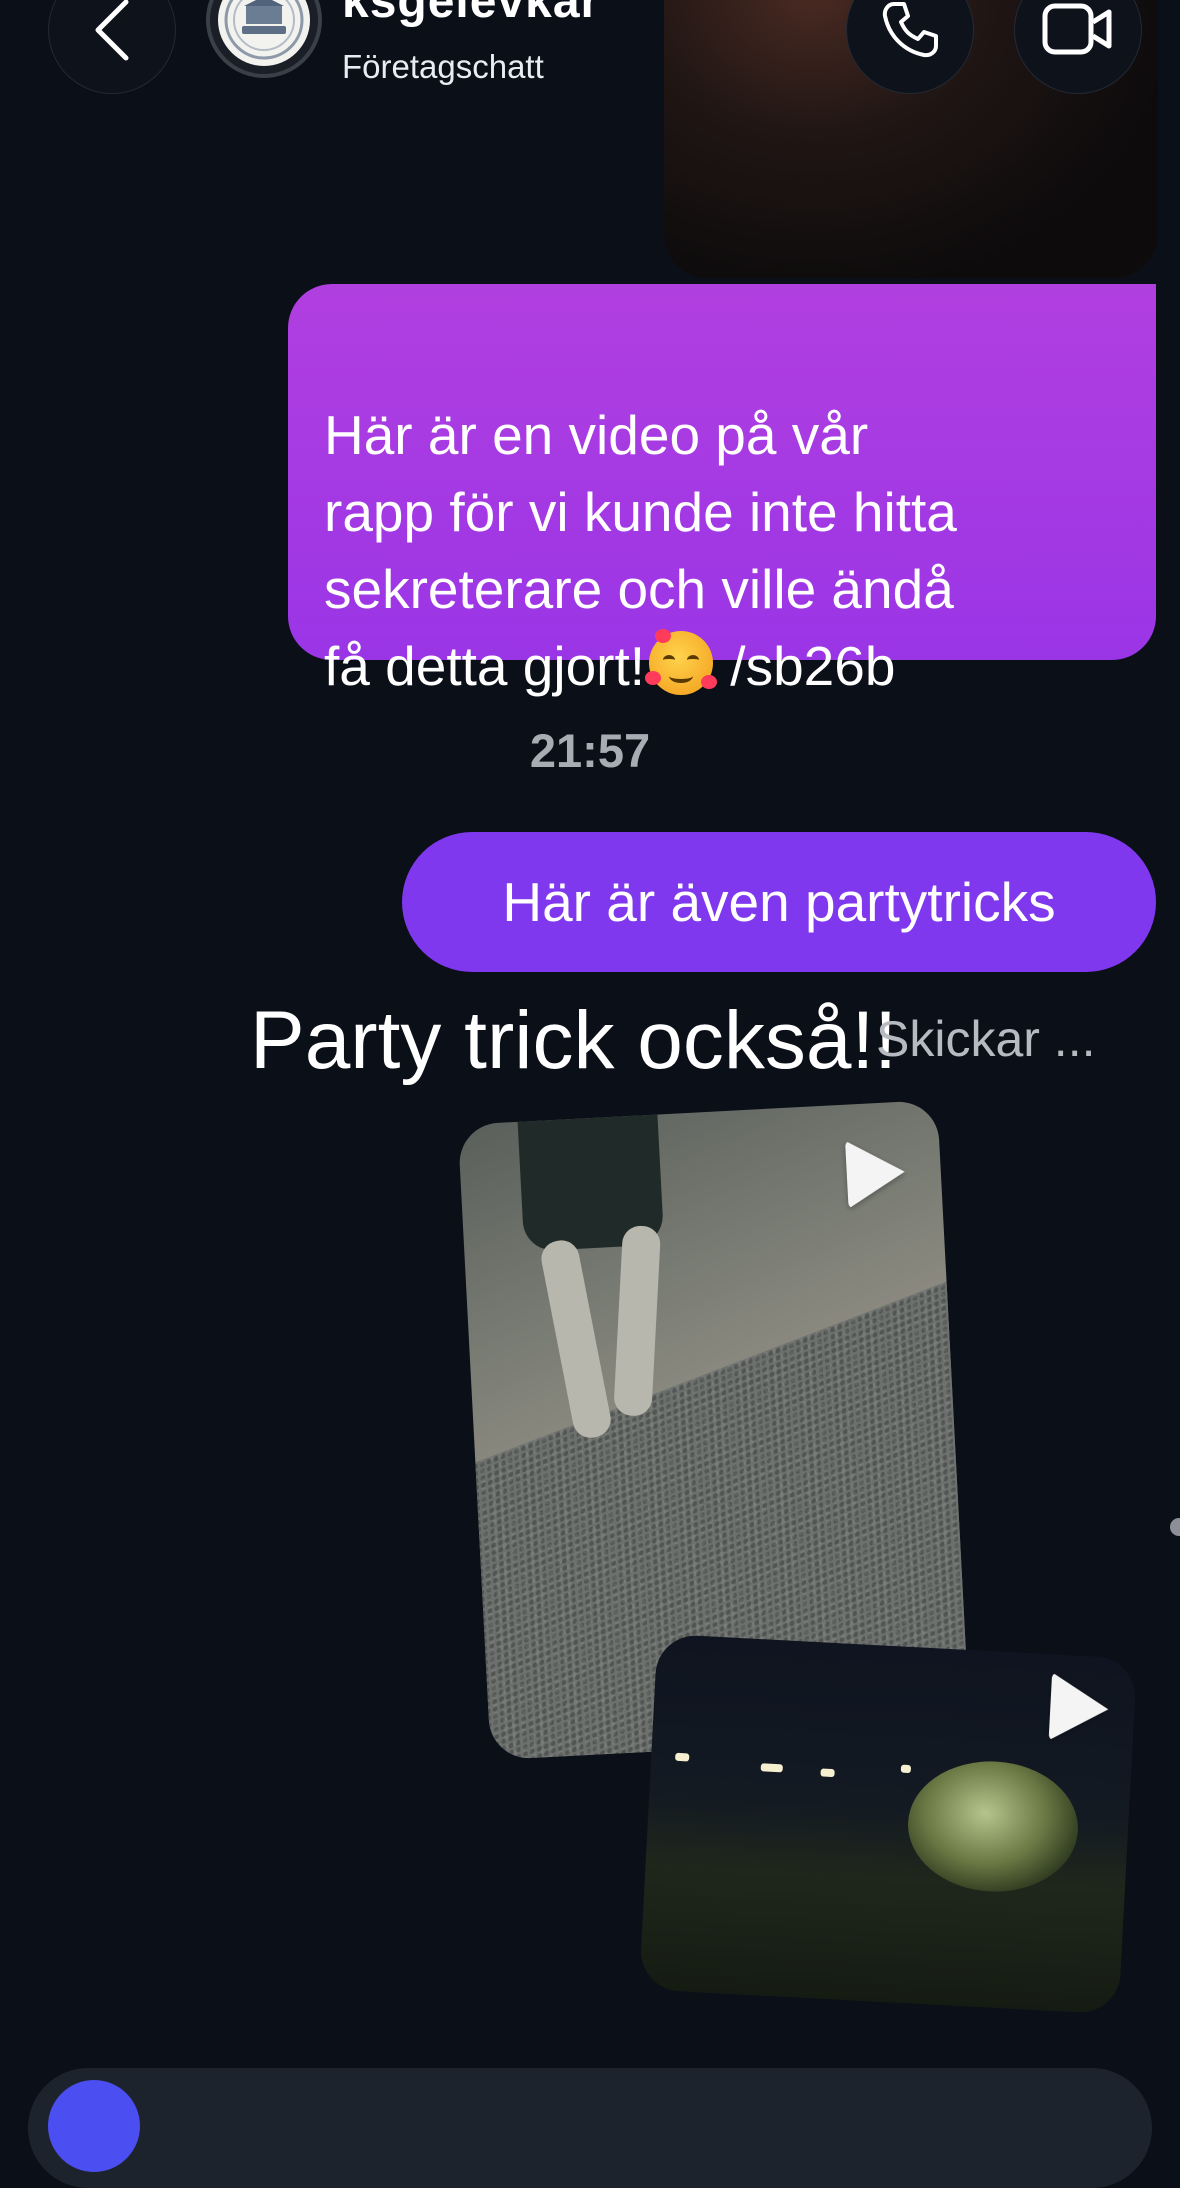 The image size is (1180, 2188). I want to click on organization-seal-logo, so click(264, 33).